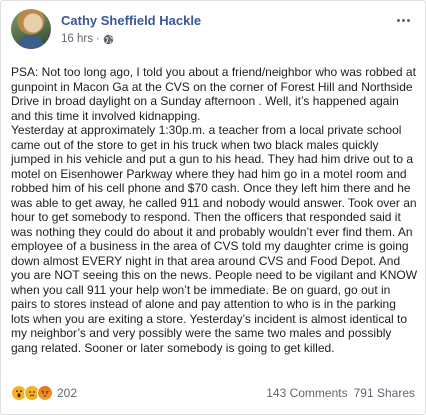 This screenshot has width=426, height=415. What do you see at coordinates (31, 29) in the screenshot?
I see `author-avatar` at bounding box center [31, 29].